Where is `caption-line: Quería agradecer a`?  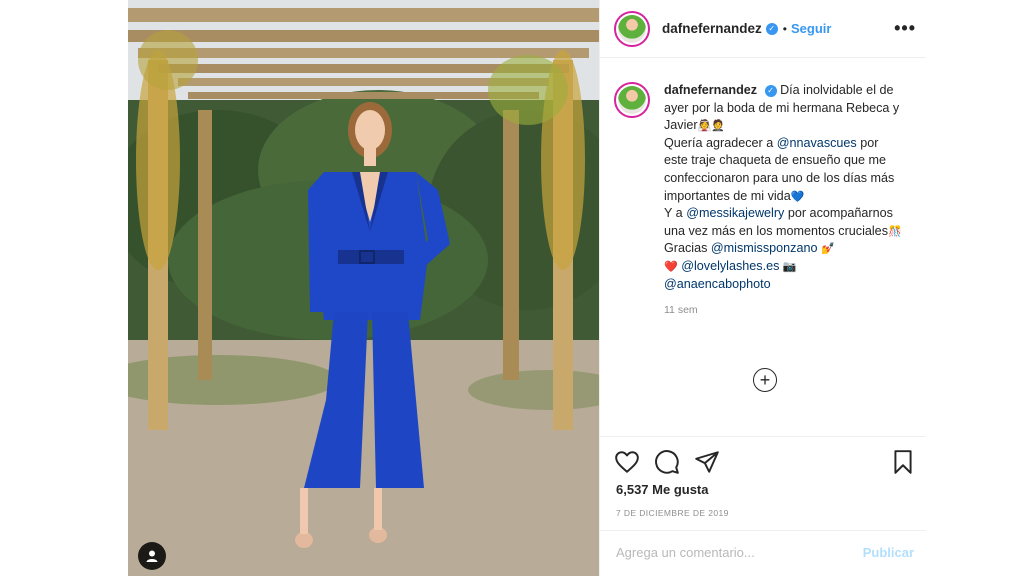
caption-line: Quería agradecer a is located at coordinates (719, 142).